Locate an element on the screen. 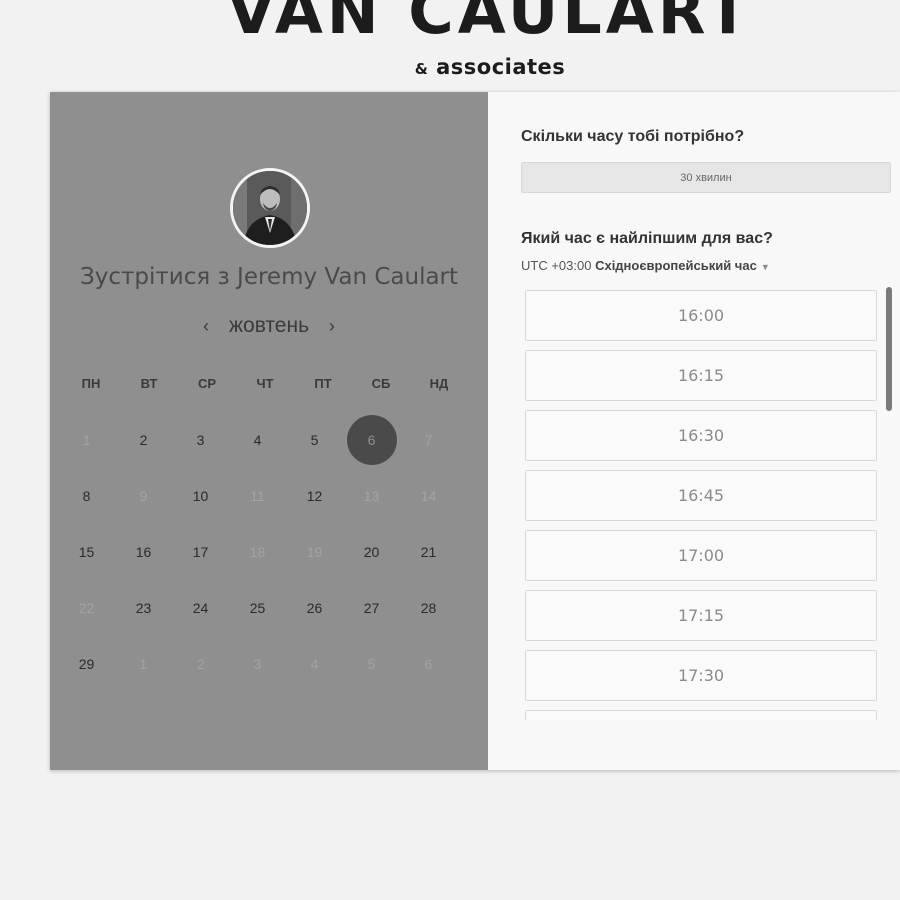 The width and height of the screenshot is (900, 900). calendar-day: 22 is located at coordinates (86, 608).